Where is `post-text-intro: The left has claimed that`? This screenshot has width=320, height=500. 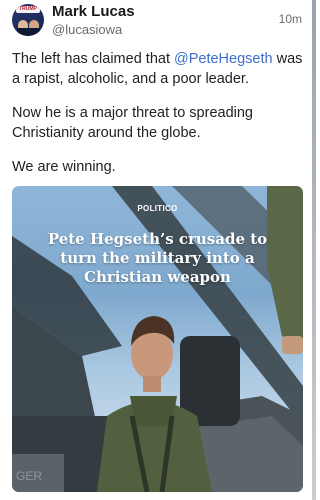 post-text-intro: The left has claimed that is located at coordinates (93, 59).